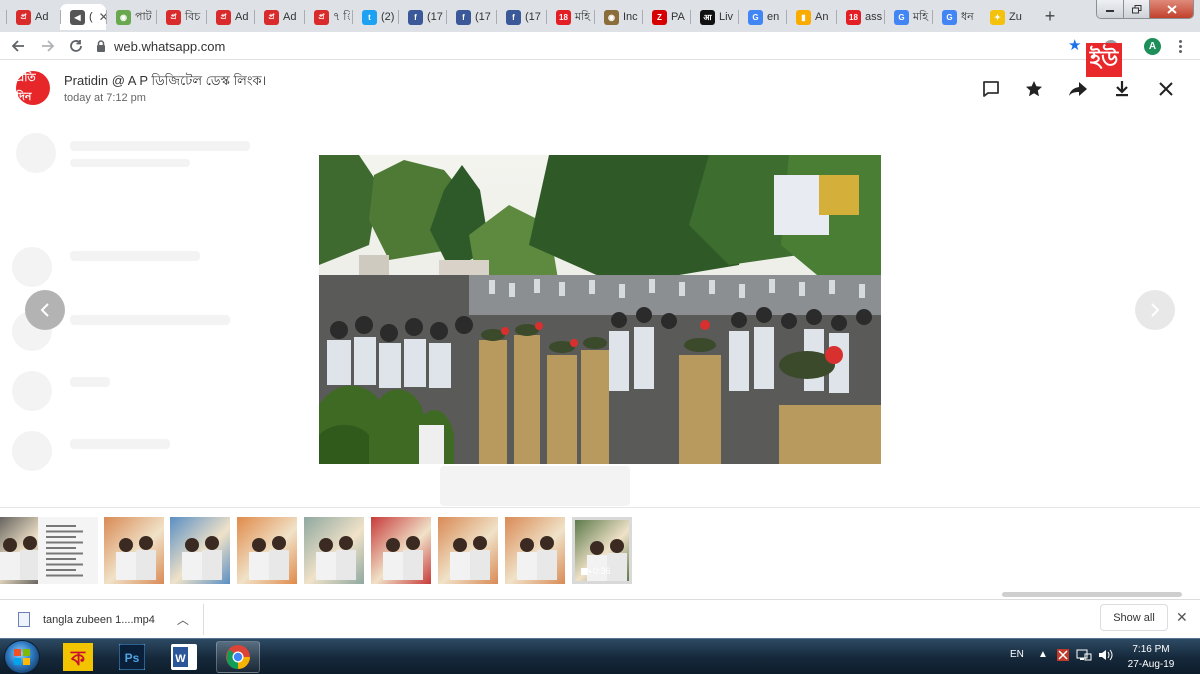 The width and height of the screenshot is (1200, 674). Describe the element at coordinates (713, 17) in the screenshot. I see `browser-tab: आ Liv` at that location.